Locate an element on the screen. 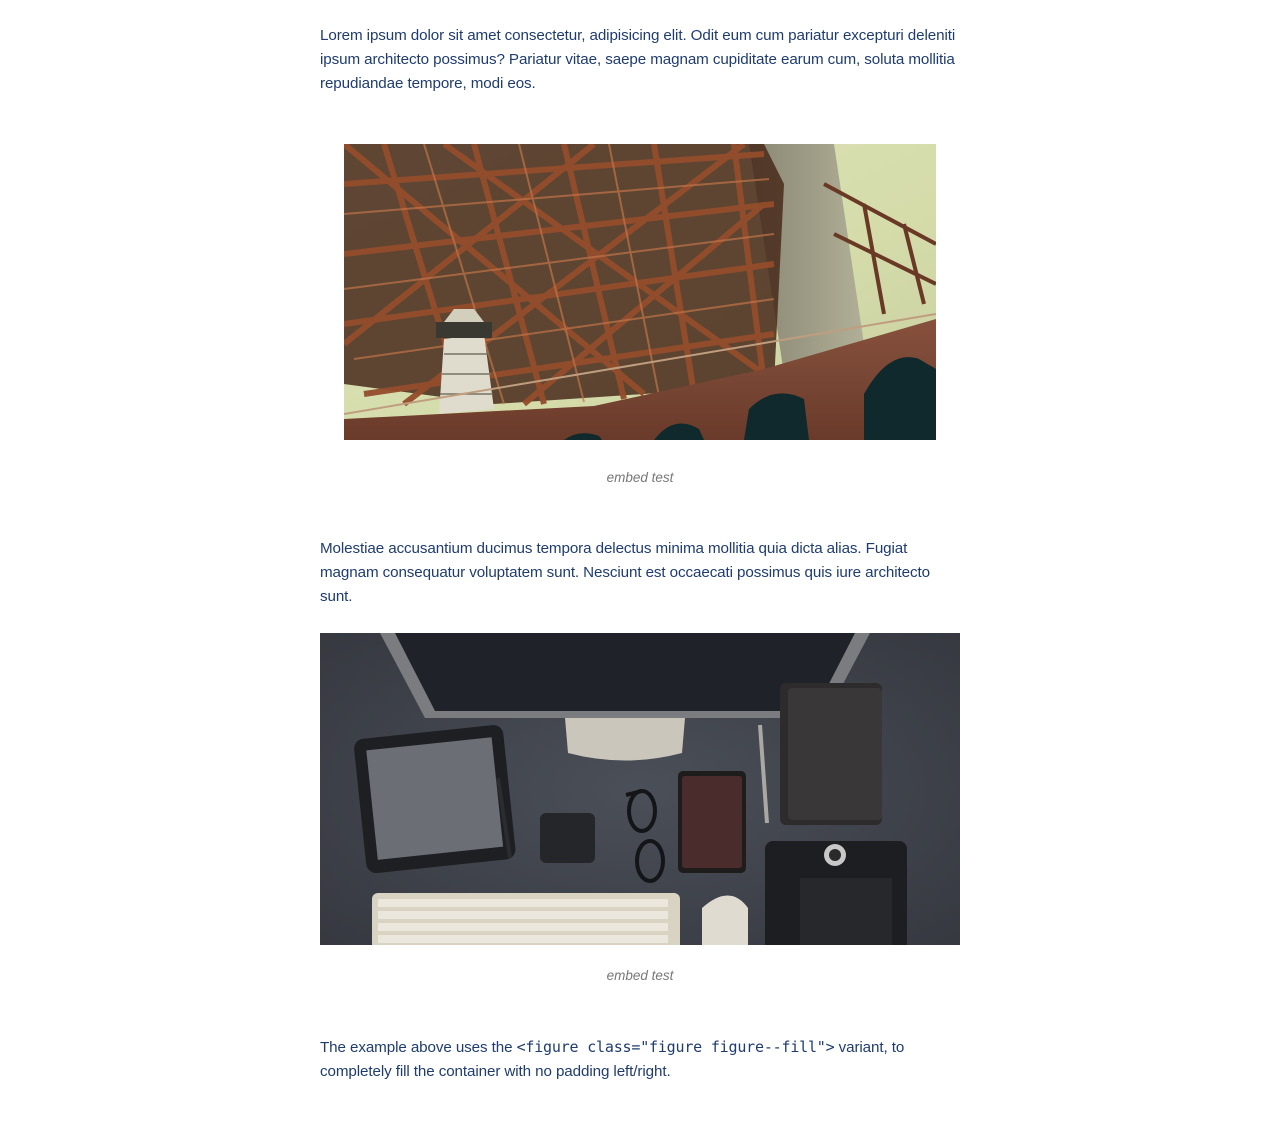 This screenshot has width=1280, height=1132. figure-desk-image is located at coordinates (640, 789).